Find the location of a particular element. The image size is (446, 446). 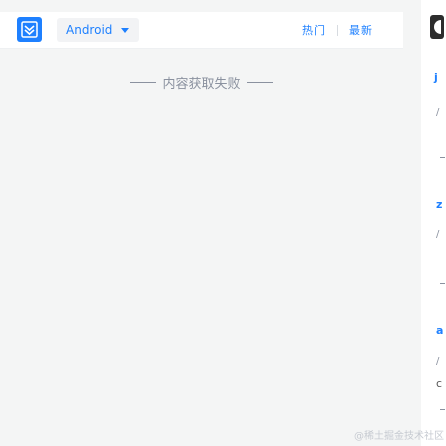

watermark: @稀土掘金技术社区 is located at coordinates (399, 436).